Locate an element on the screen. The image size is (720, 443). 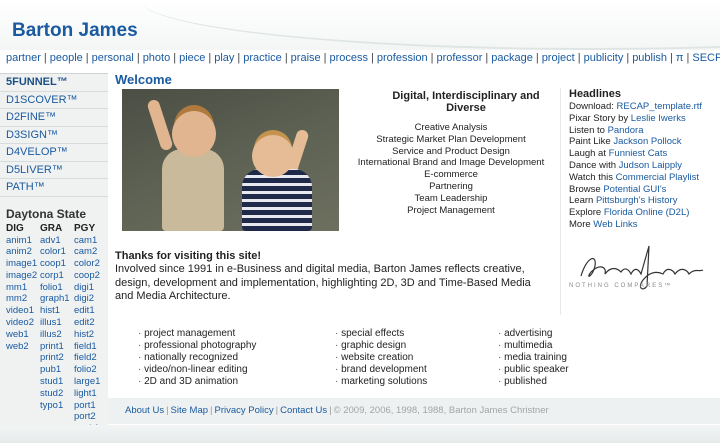
course-link: digi2 is located at coordinates (91, 299).